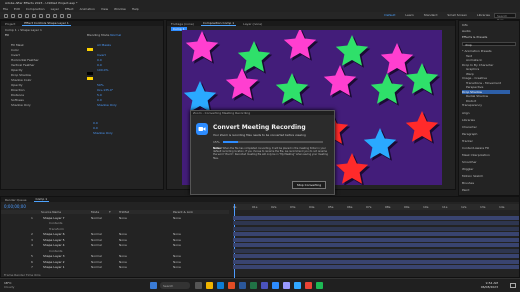  I want to click on tab-layer: Layer (none), so click(252, 24).